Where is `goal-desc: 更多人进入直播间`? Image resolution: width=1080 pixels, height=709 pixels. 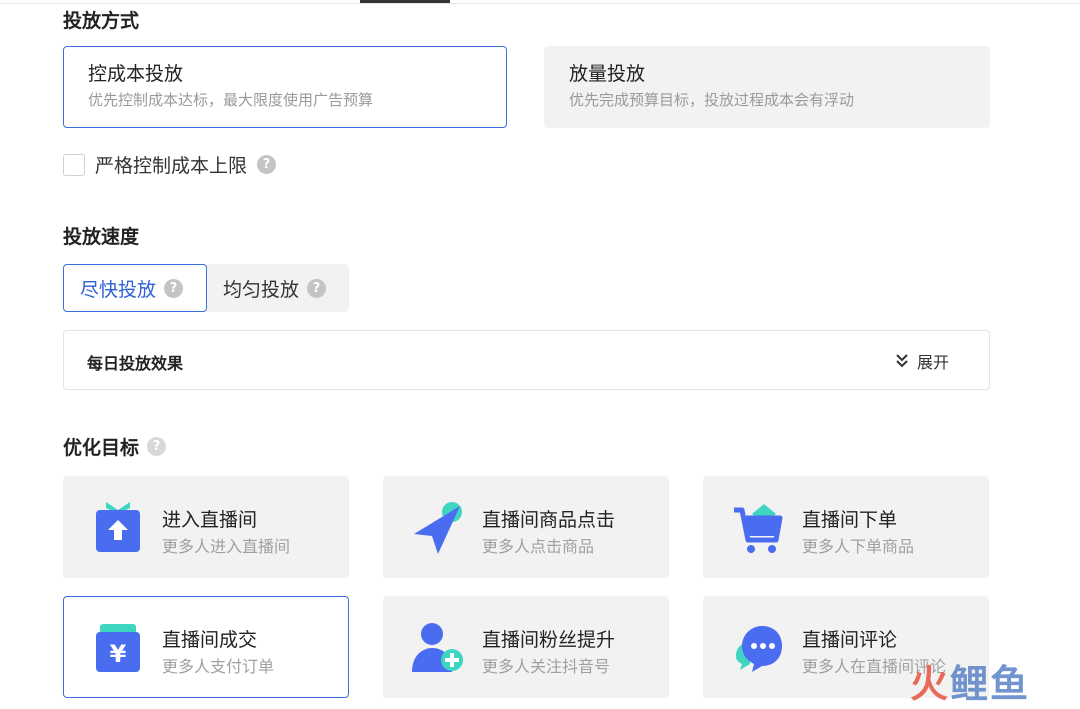
goal-desc: 更多人进入直播间 is located at coordinates (226, 546).